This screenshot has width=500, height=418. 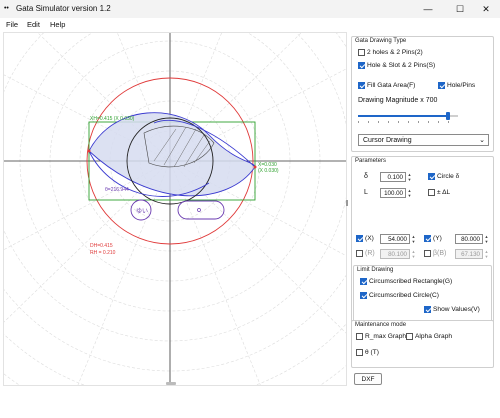 I want to click on magnitude-label: Drawing Magnitude x 700, so click(x=398, y=100).